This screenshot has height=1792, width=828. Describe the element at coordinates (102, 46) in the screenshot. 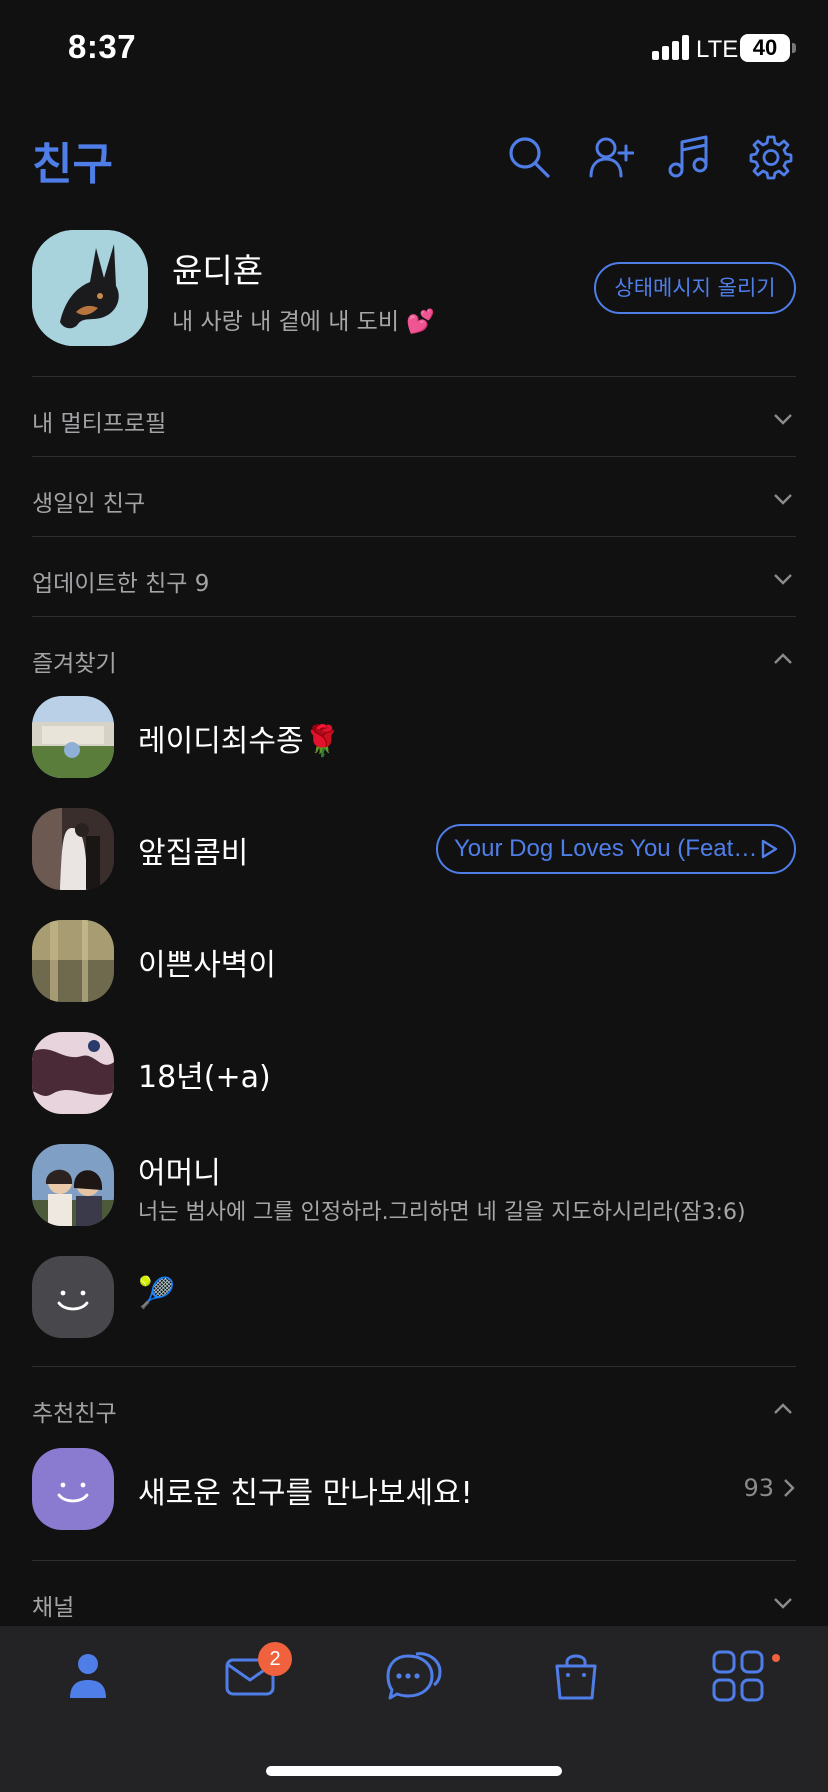

I see `status-time: 8:37` at that location.